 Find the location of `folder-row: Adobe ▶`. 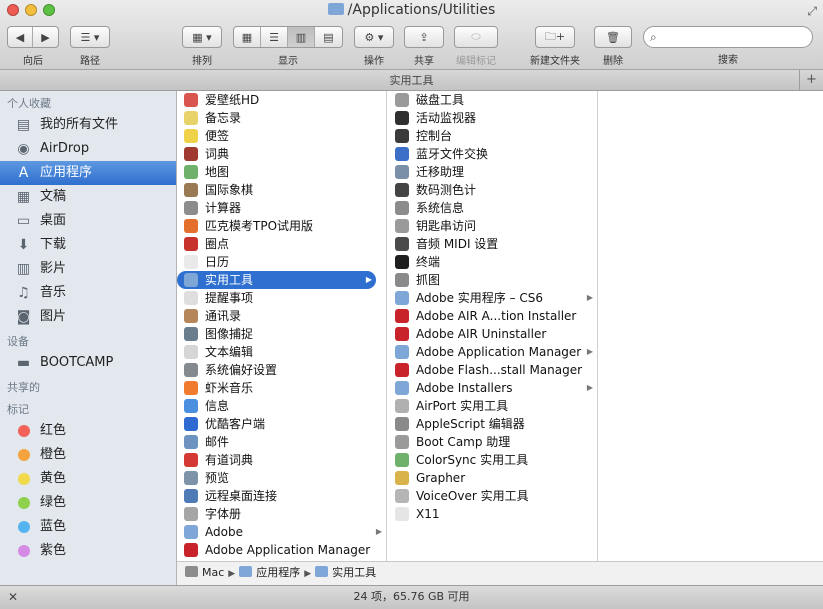

folder-row: Adobe ▶ is located at coordinates (281, 532).